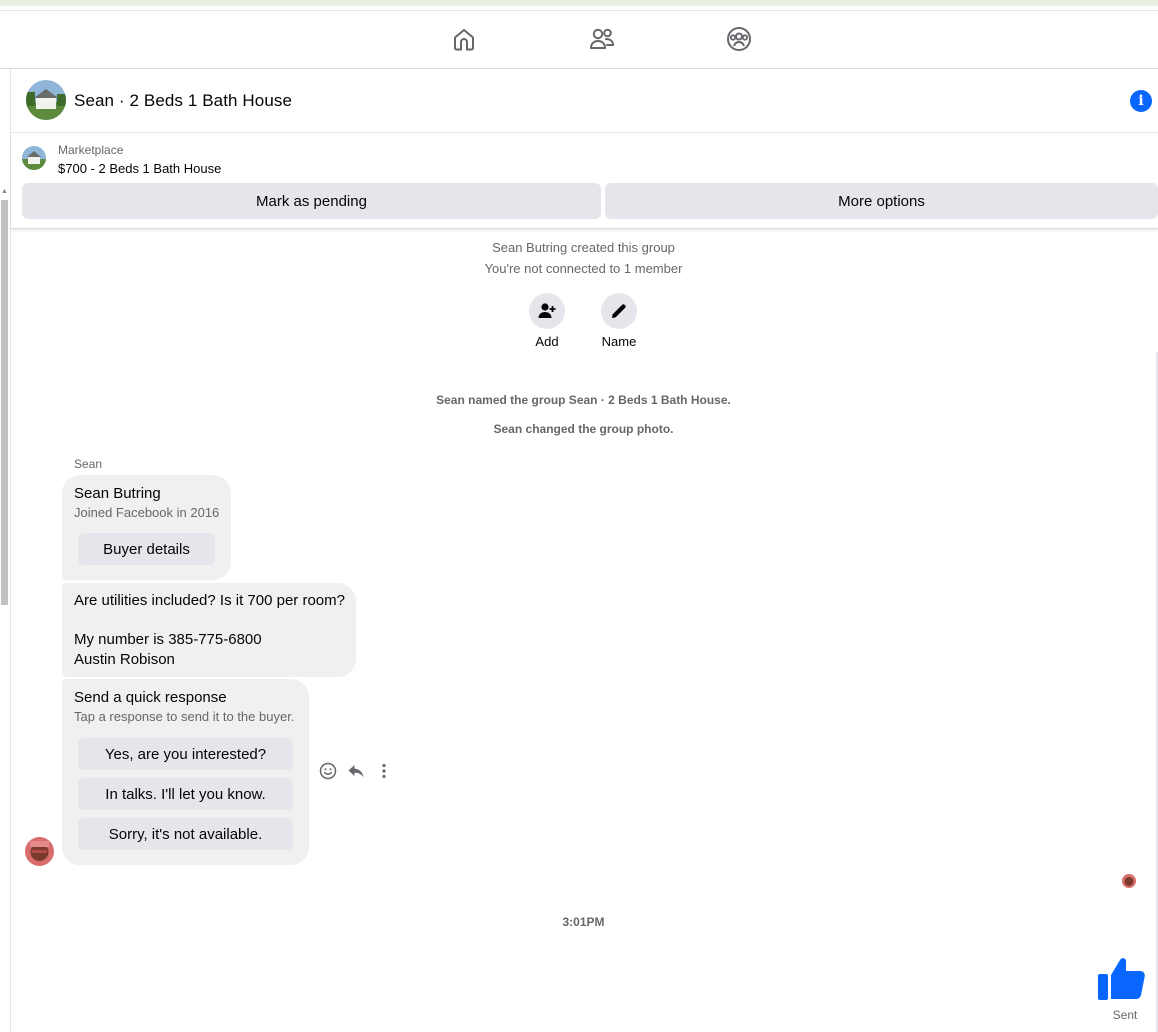 The width and height of the screenshot is (1158, 1032). What do you see at coordinates (91, 150) in the screenshot?
I see `marketplace-label: Marketplace` at bounding box center [91, 150].